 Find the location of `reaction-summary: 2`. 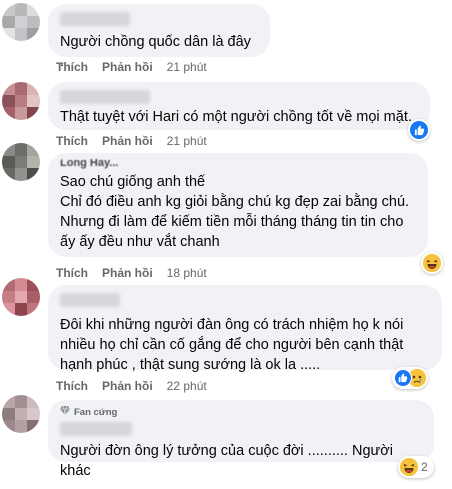

reaction-summary: 2 is located at coordinates (416, 467).